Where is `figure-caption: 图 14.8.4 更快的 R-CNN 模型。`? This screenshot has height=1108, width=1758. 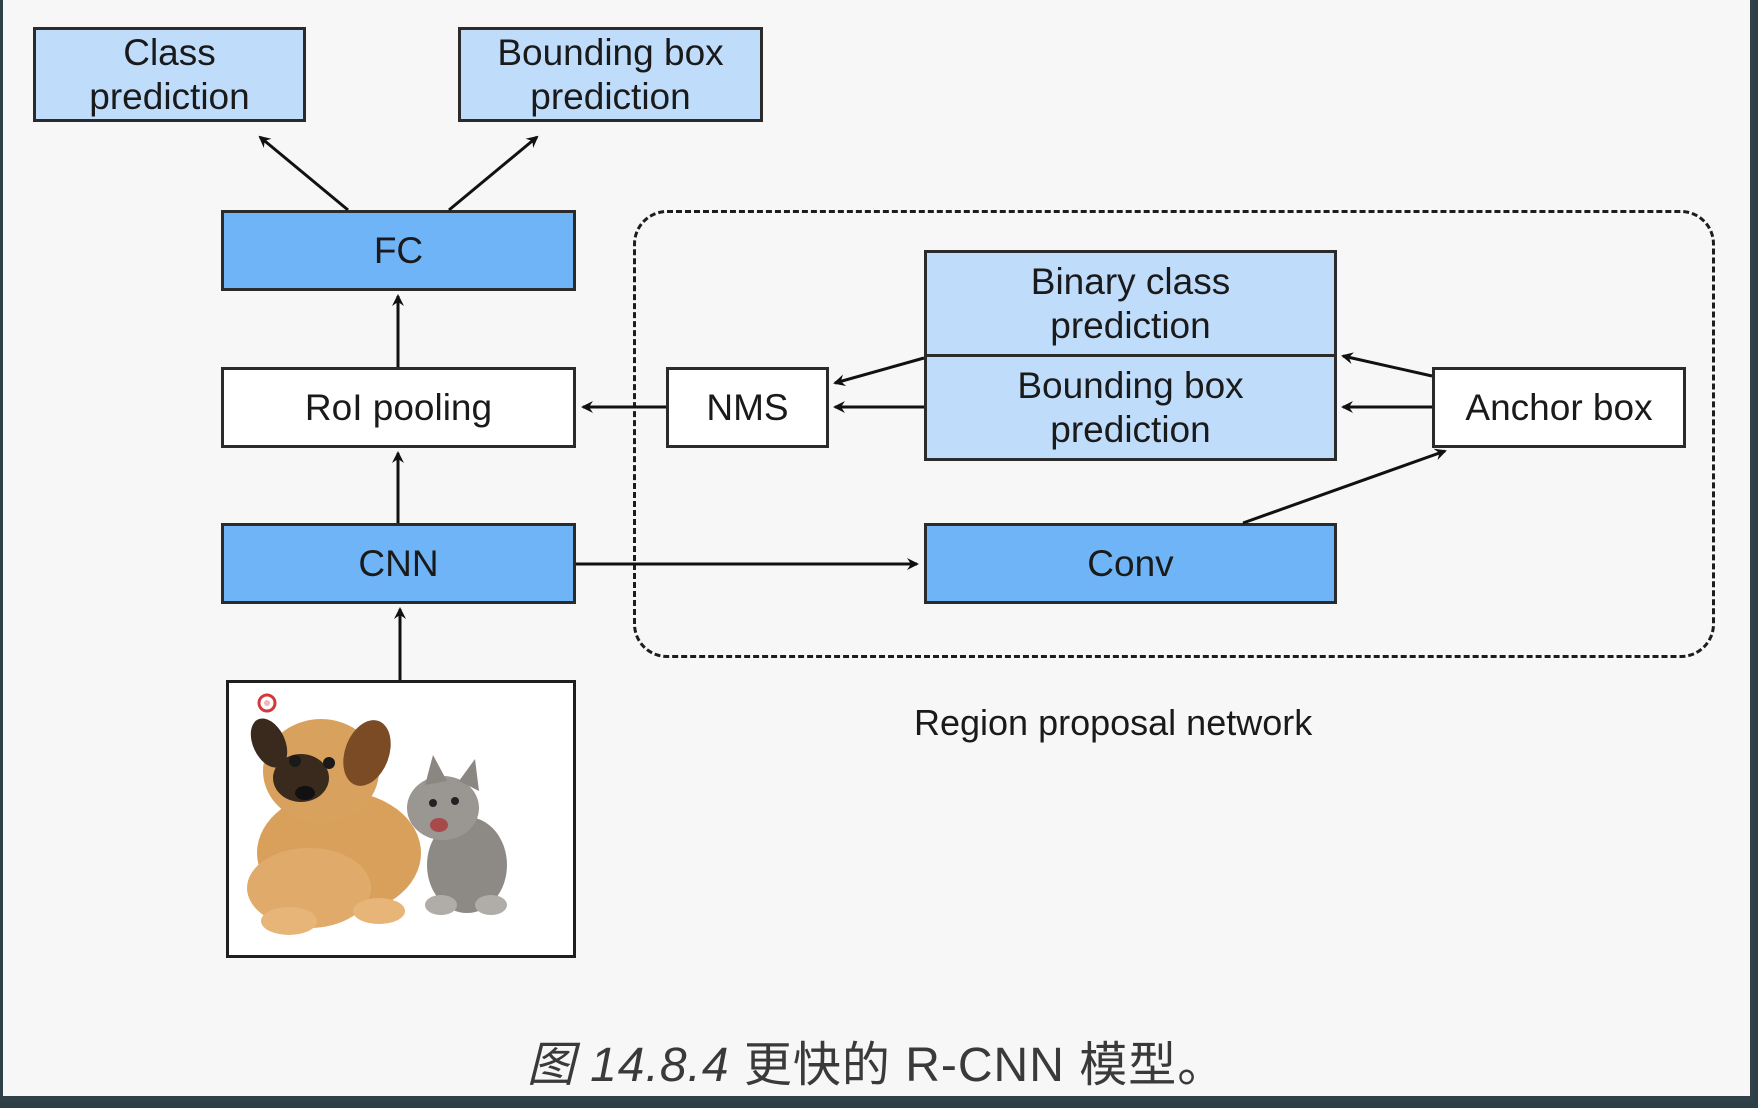 figure-caption: 图 14.8.4 更快的 R-CNN 模型。 is located at coordinates (876, 1060).